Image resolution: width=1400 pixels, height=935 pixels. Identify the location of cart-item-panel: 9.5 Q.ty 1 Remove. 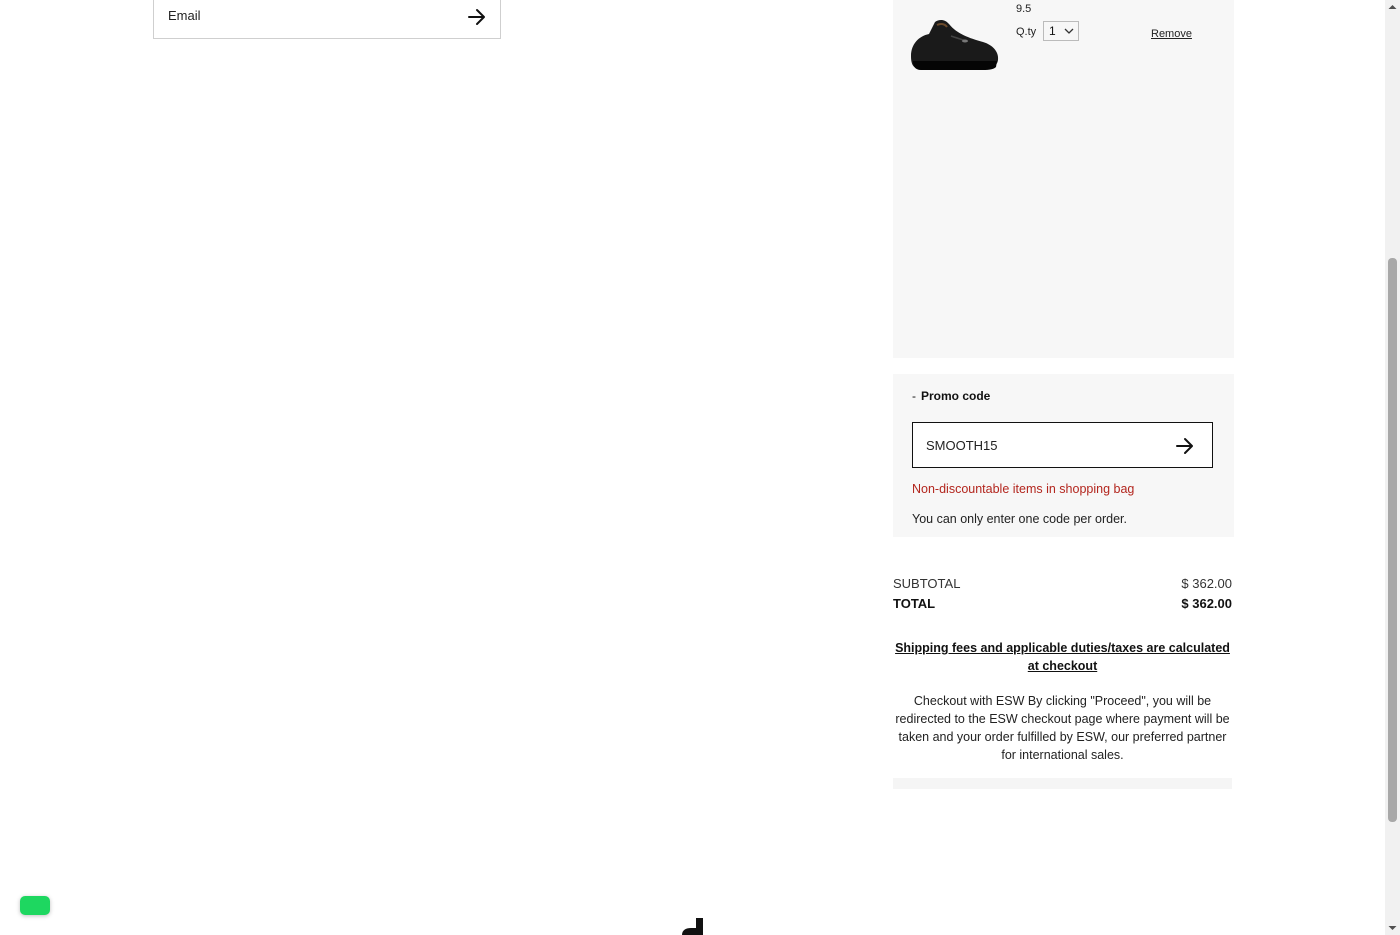
(1063, 179).